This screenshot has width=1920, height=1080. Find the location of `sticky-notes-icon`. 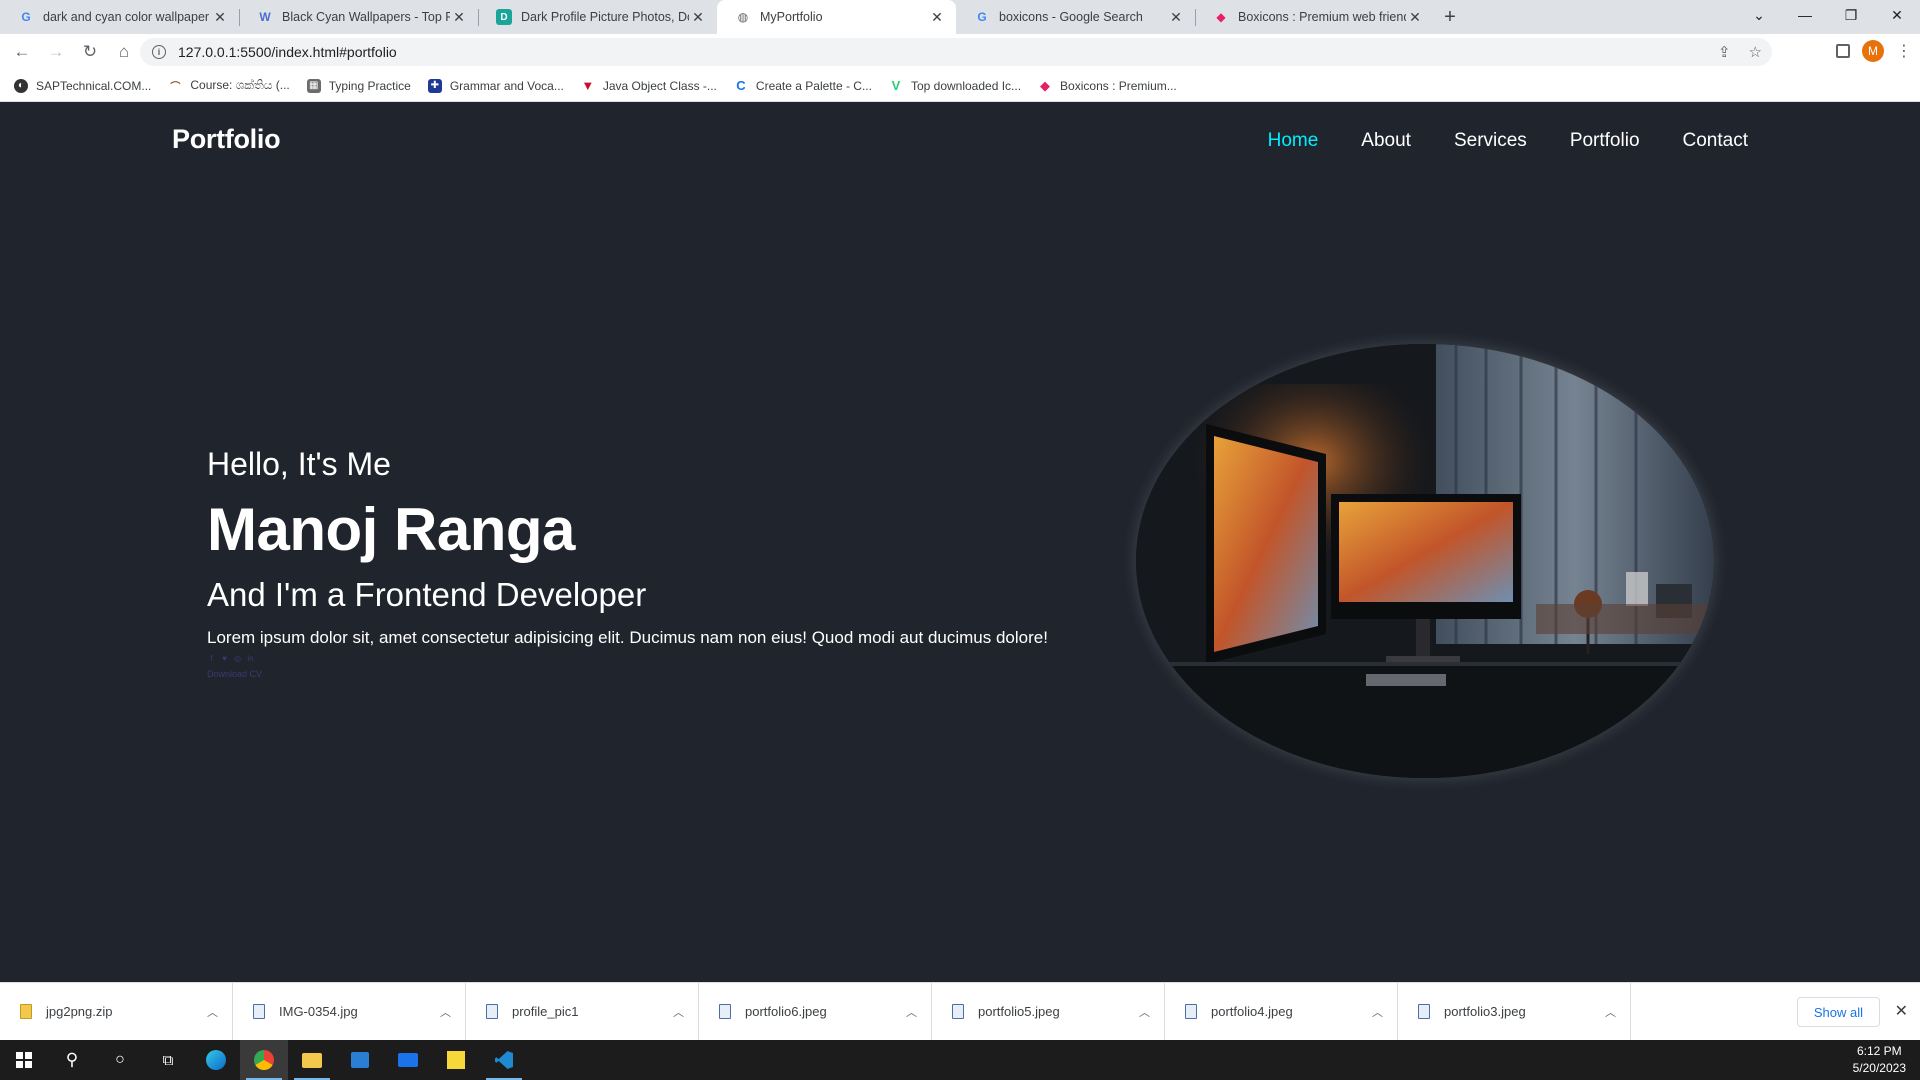

sticky-notes-icon is located at coordinates (456, 1060).